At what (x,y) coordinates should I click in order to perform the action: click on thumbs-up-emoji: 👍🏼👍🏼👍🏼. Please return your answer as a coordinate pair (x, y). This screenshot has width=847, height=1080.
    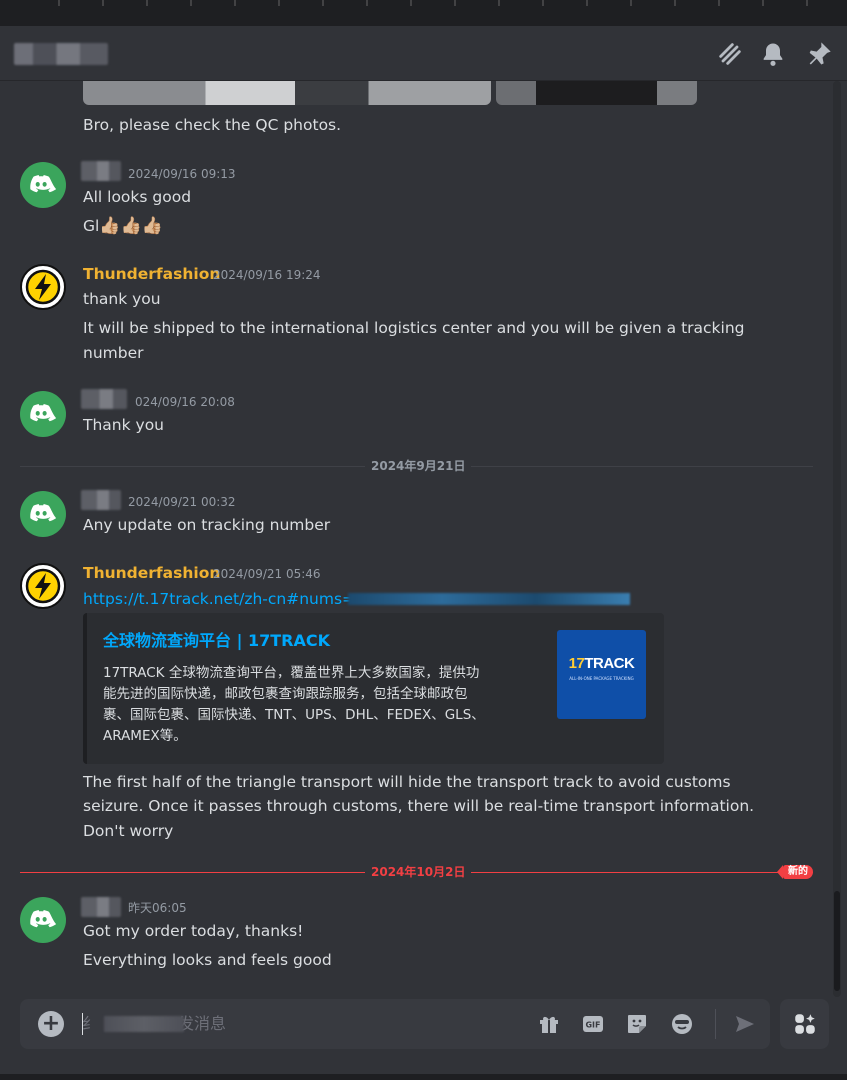
    Looking at the image, I should click on (131, 226).